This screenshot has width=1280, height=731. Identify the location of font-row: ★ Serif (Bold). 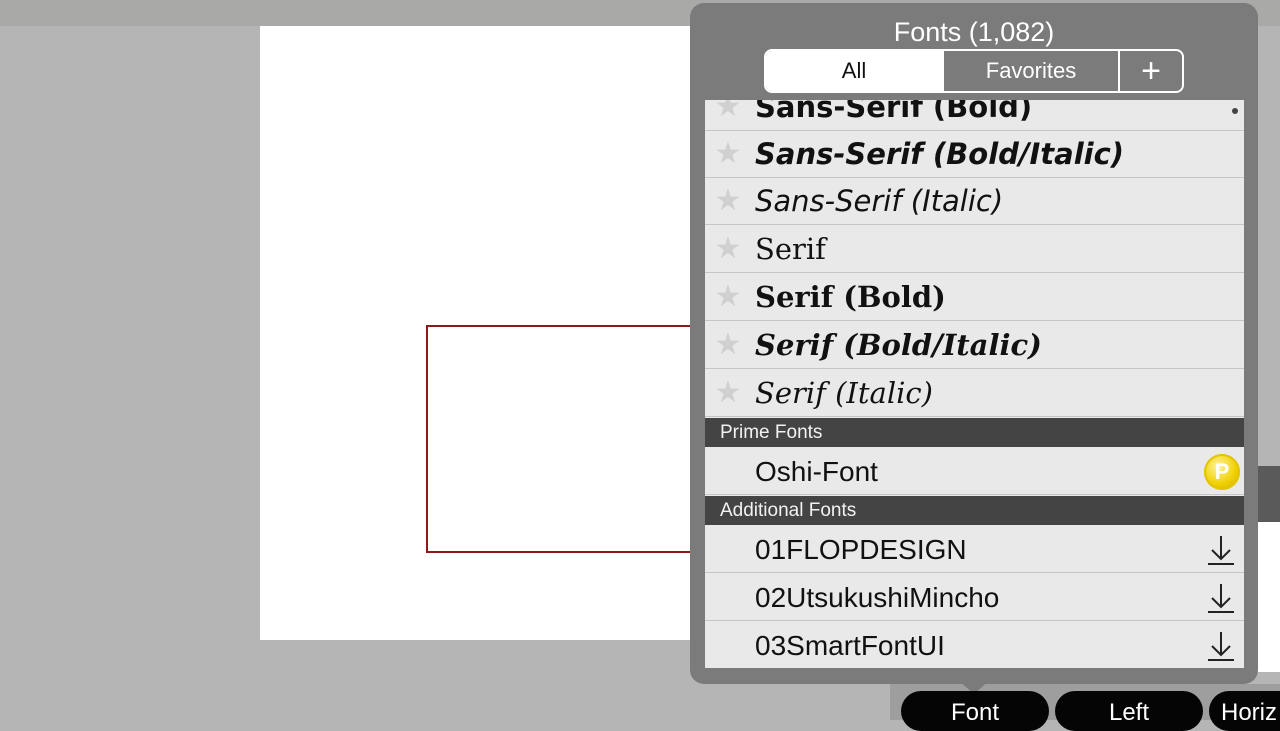
(974, 297).